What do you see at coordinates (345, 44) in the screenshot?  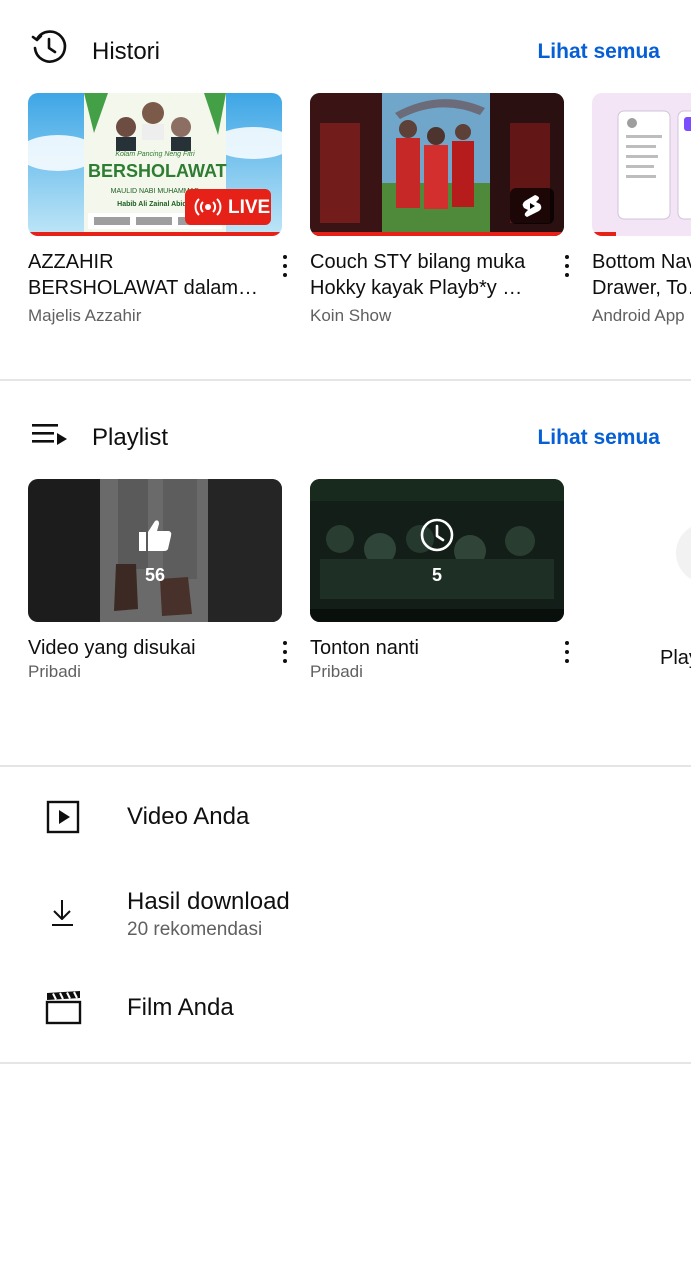 I see `history-header: Histori Lihat semua` at bounding box center [345, 44].